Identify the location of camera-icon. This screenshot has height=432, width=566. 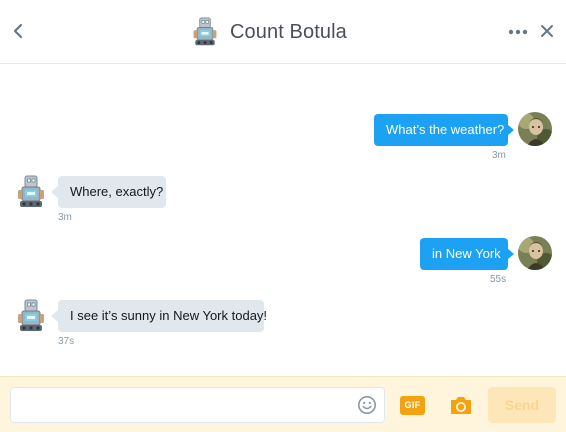
(461, 405).